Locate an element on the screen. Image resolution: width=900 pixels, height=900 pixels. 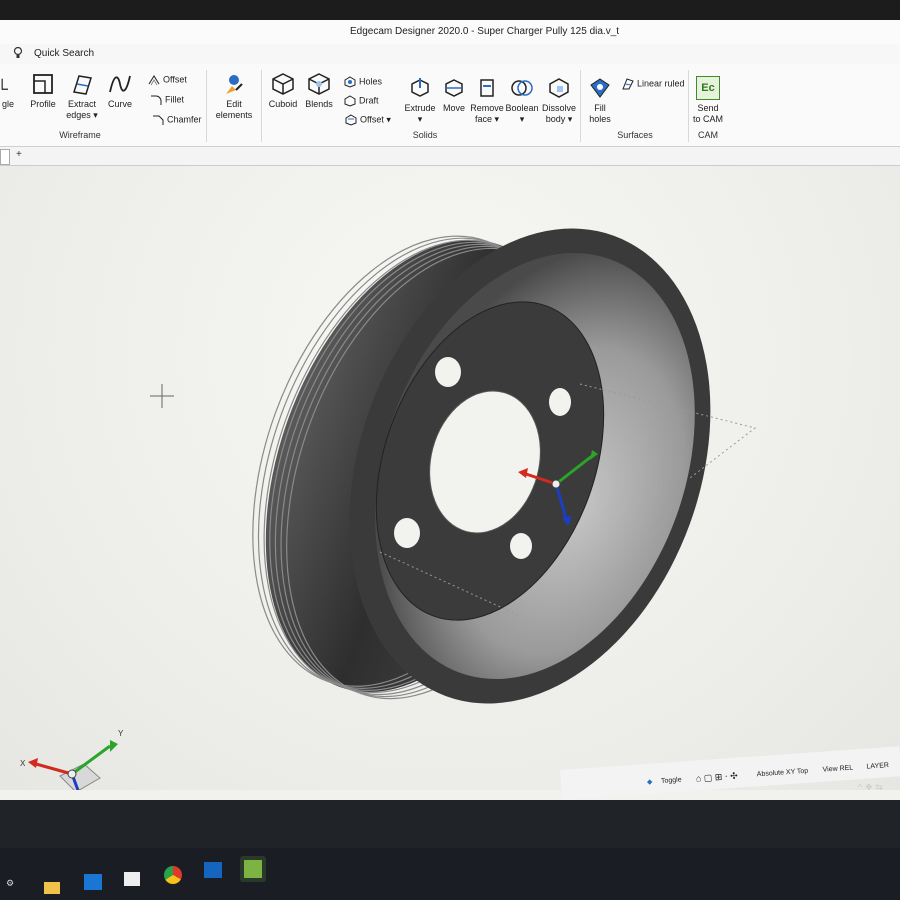
view-orientation: Absolute XY Top is located at coordinates (783, 773).